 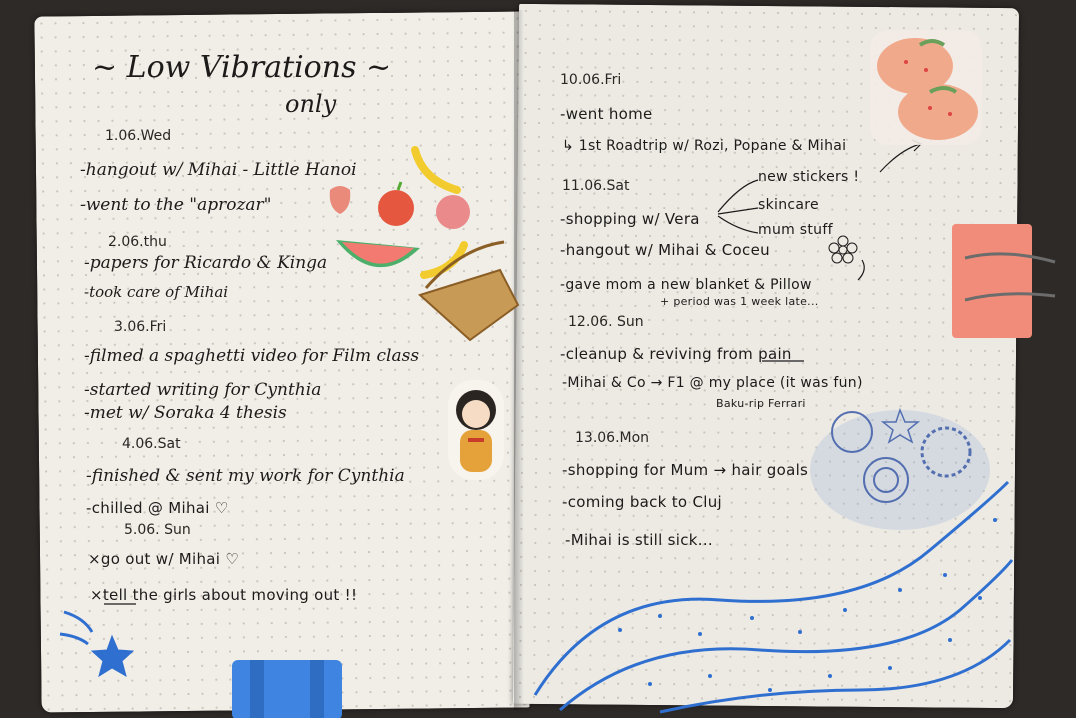 I want to click on day-date: 1.06.Wed, so click(x=138, y=136).